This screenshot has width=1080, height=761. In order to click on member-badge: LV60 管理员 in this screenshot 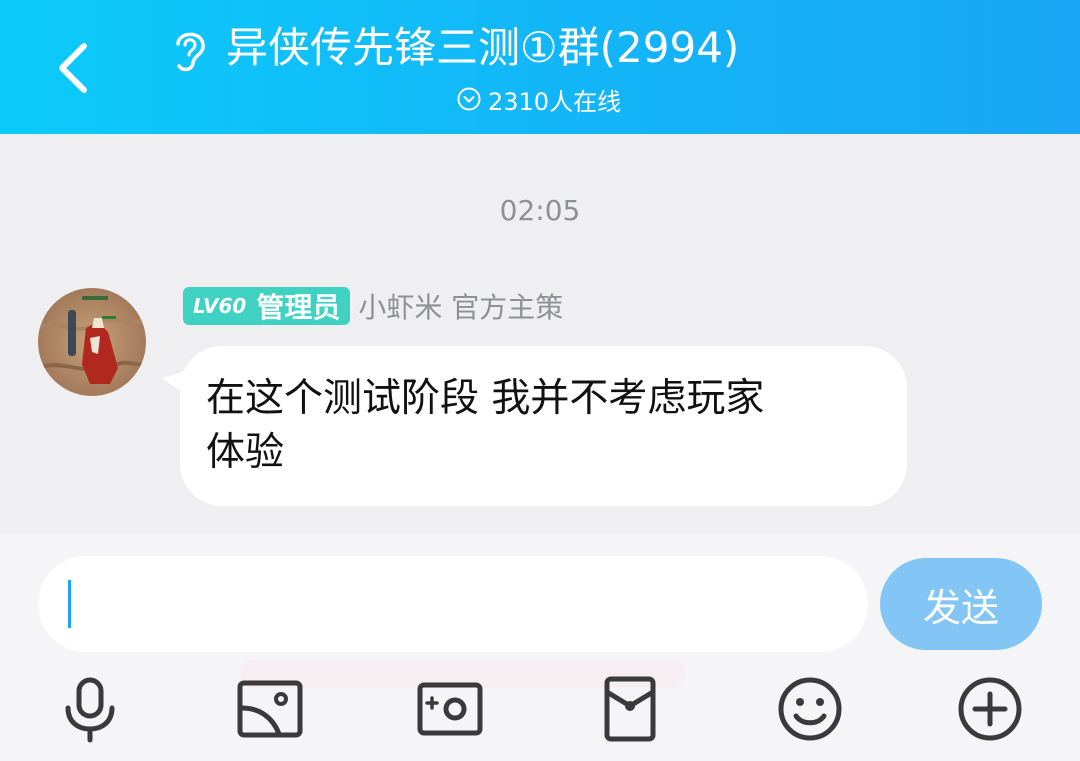, I will do `click(267, 306)`.